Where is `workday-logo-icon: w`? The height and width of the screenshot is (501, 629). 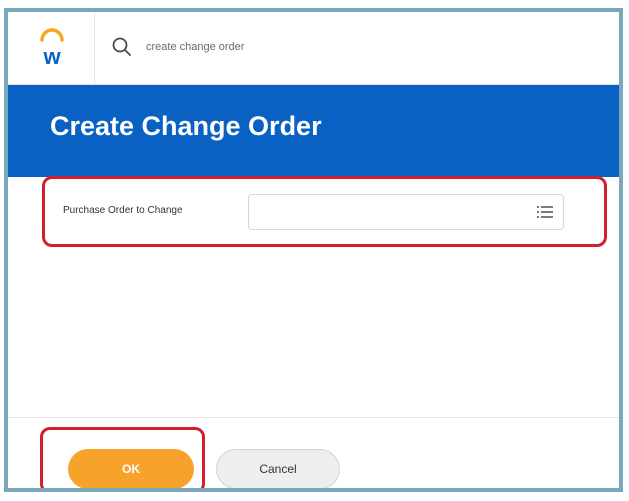
workday-logo-icon: w is located at coordinates (52, 49).